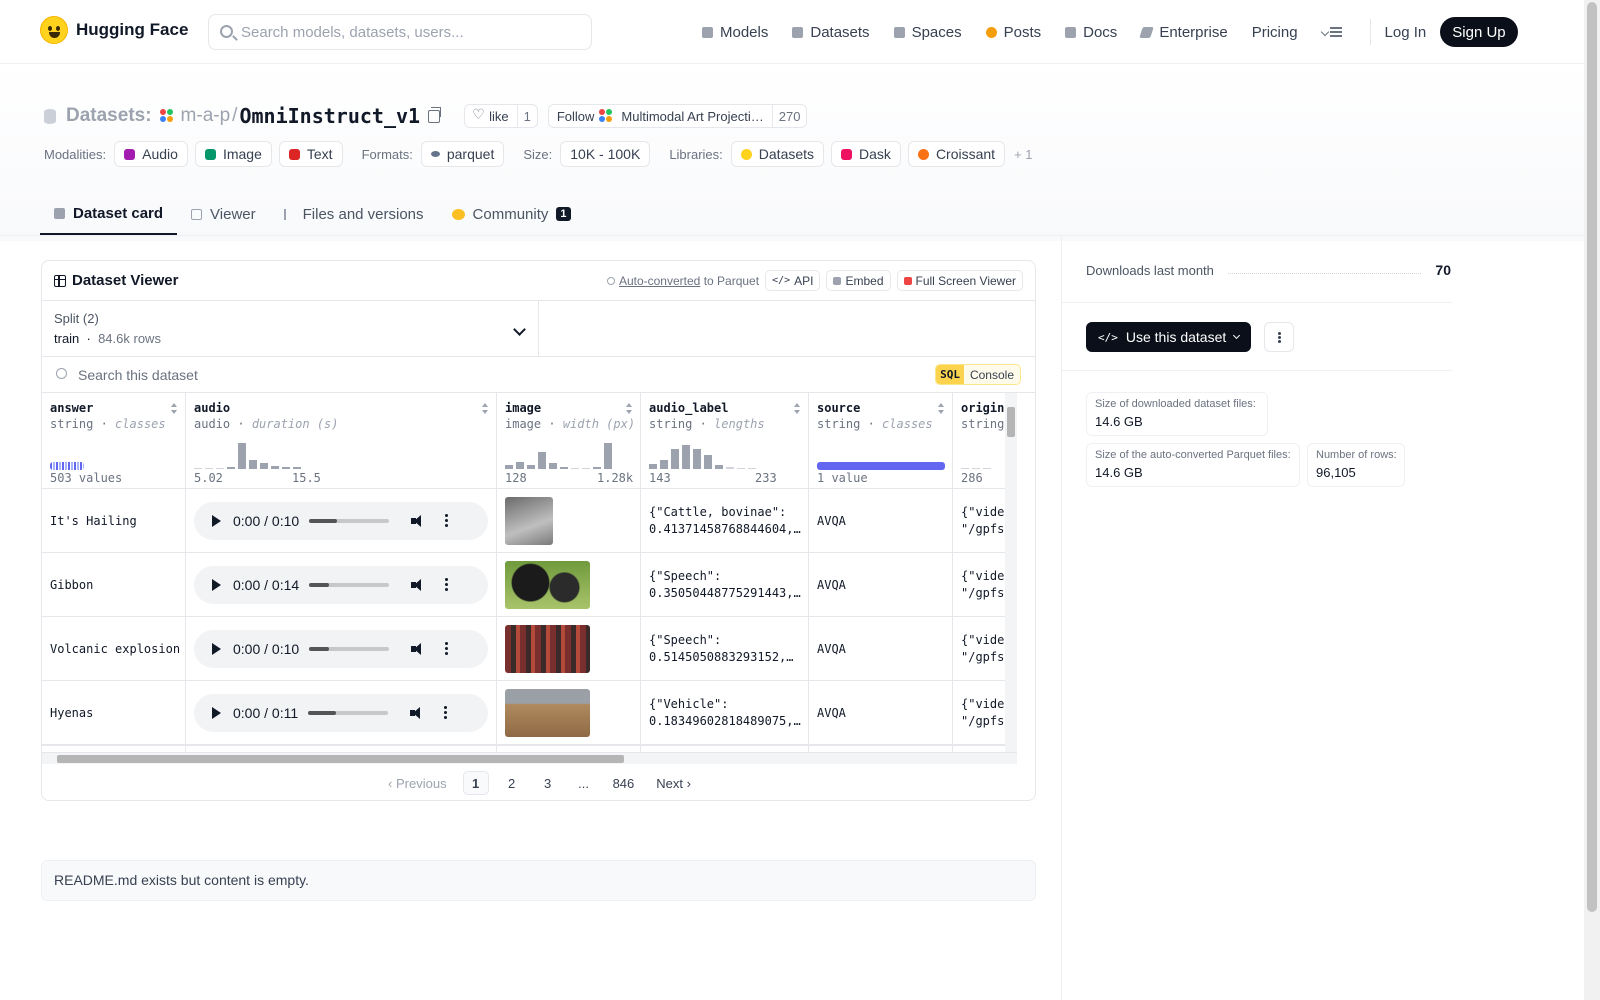 This screenshot has width=1600, height=1000. I want to click on page-2-button: 2, so click(512, 783).